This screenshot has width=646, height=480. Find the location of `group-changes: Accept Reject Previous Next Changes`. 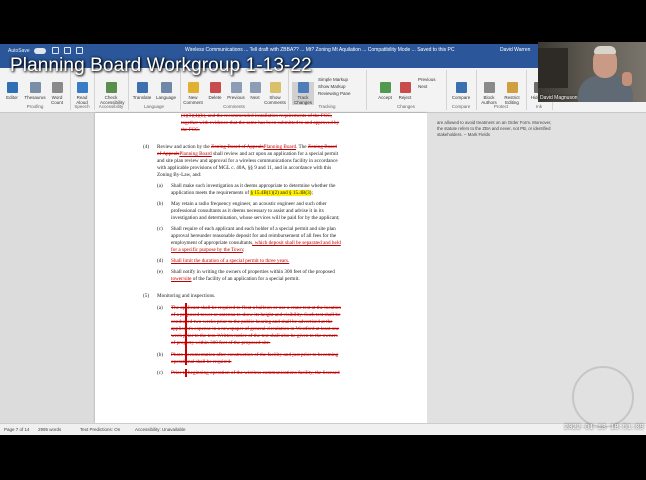

group-changes: Accept Reject Previous Next Changes is located at coordinates (406, 90).